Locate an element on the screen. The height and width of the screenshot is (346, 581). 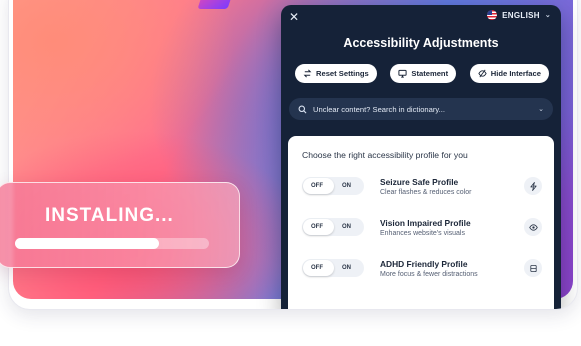
eye-slash-icon is located at coordinates (482, 73).